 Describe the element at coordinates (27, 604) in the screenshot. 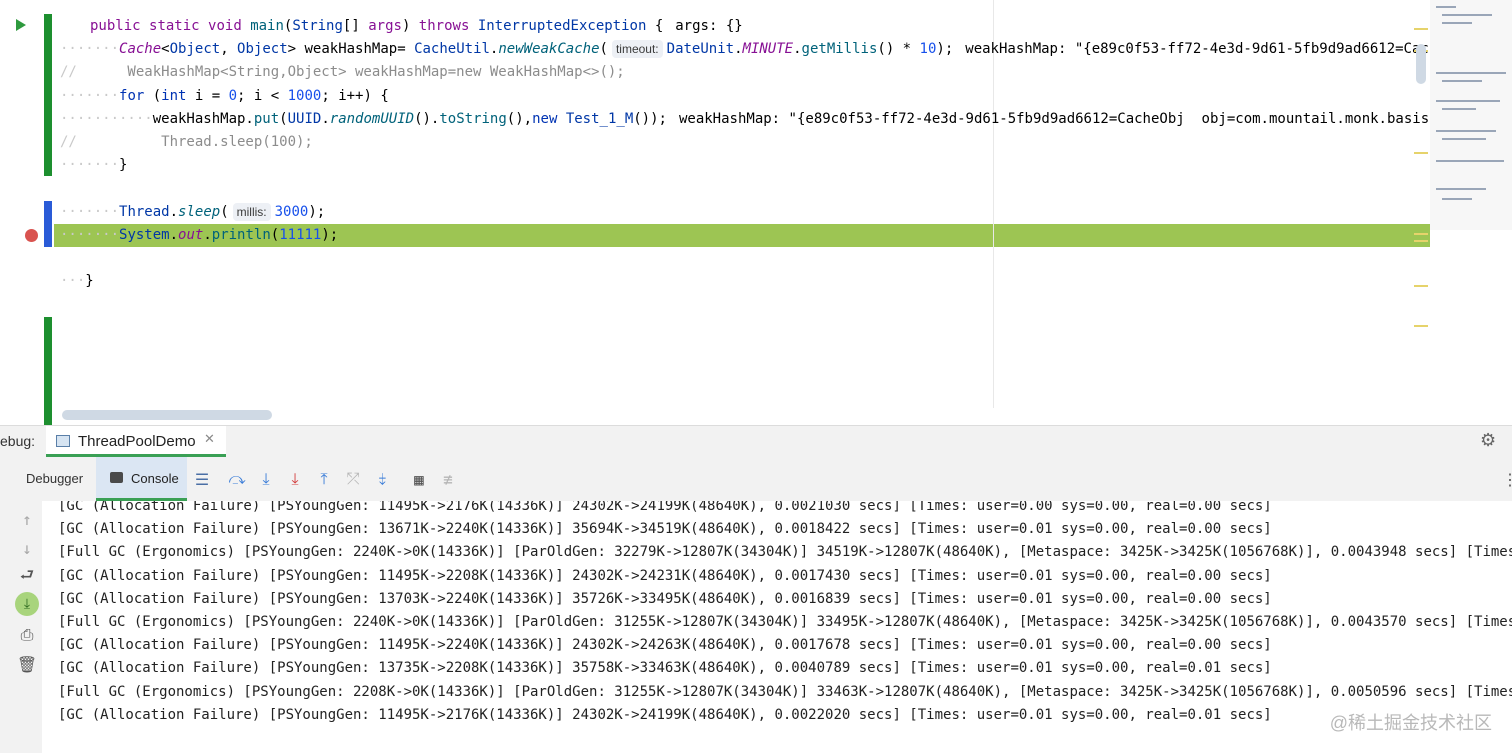

I see `scroll-to-end-icon: ⤓` at that location.